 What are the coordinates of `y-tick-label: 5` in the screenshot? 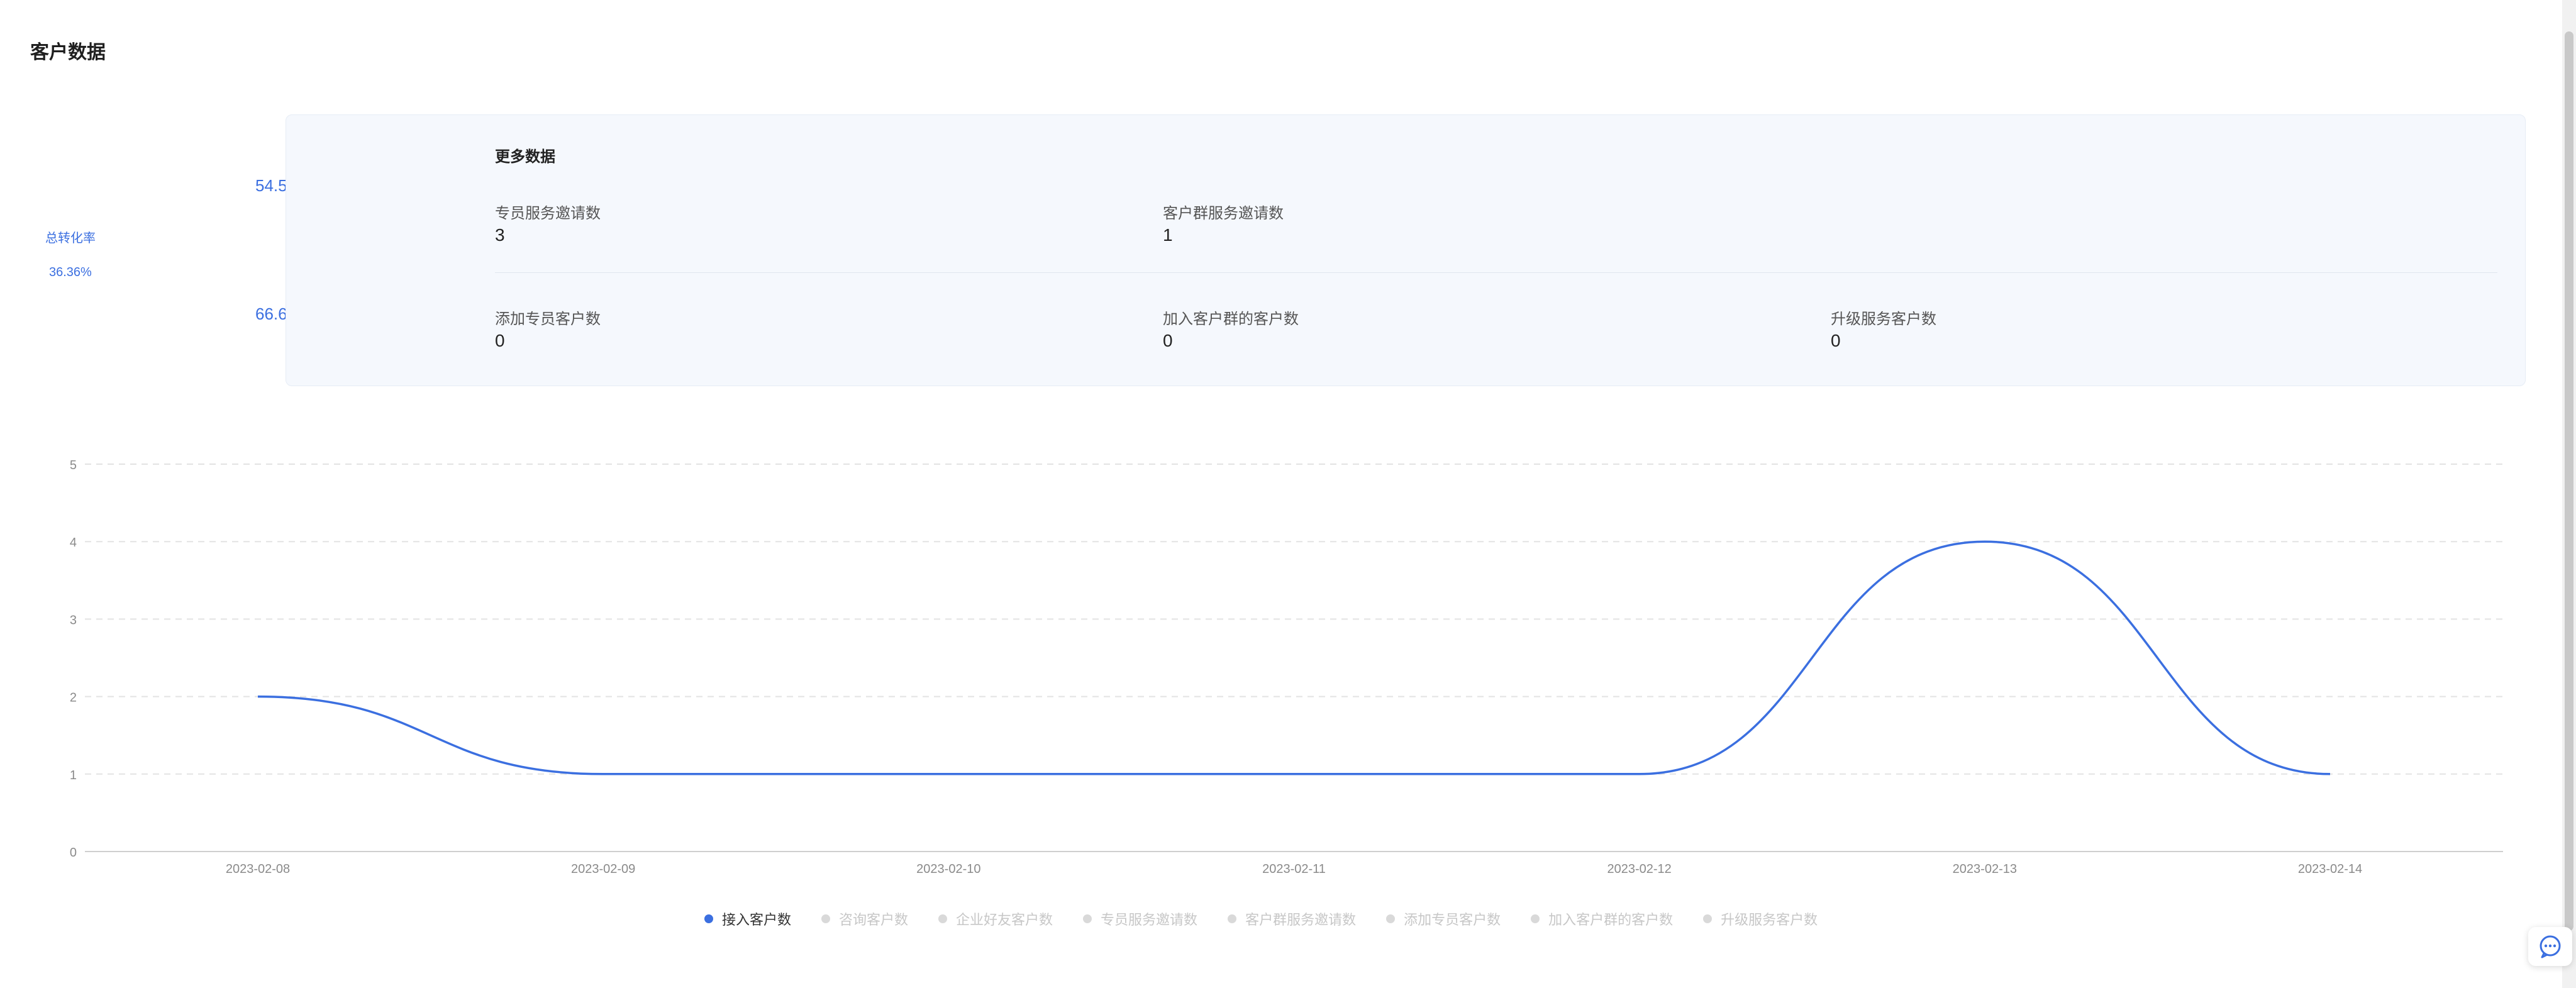 It's located at (73, 465).